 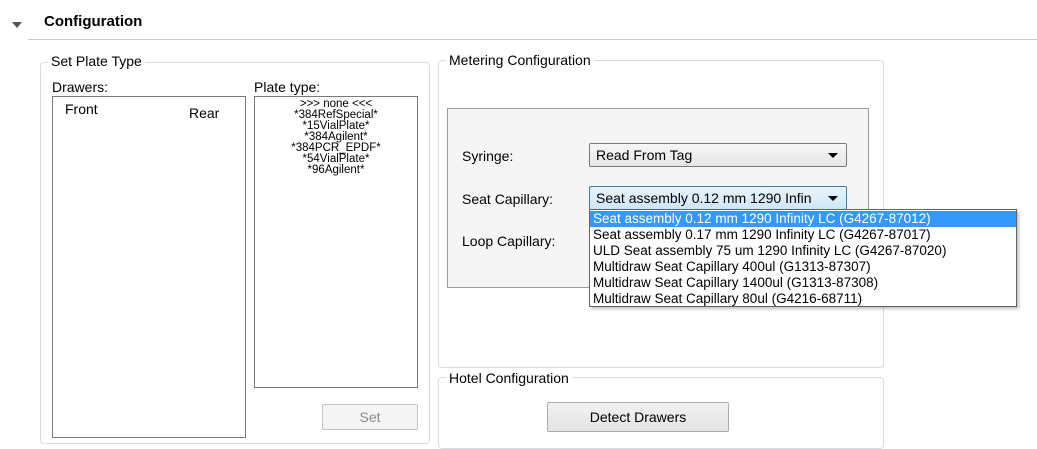 I want to click on drawer-front: Front, so click(x=81, y=109).